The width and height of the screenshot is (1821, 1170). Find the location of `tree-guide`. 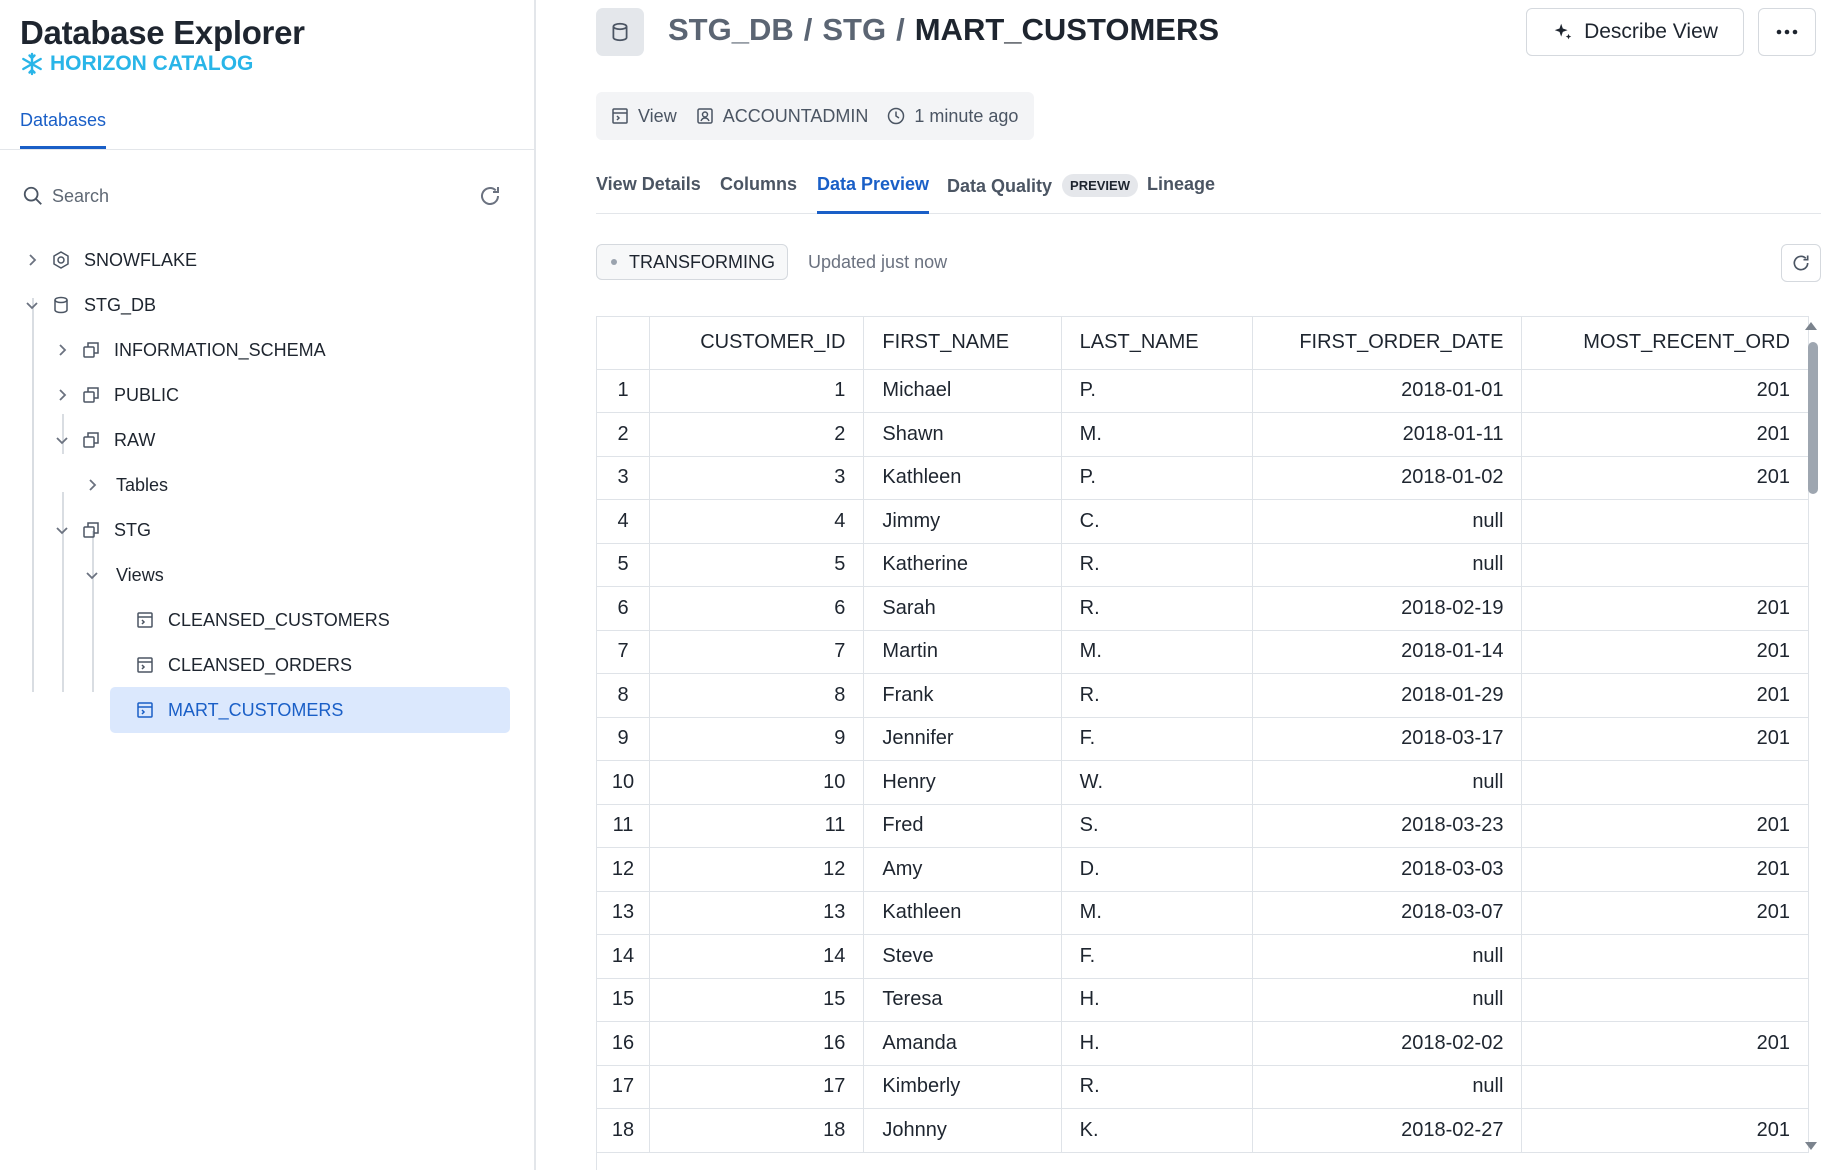

tree-guide is located at coordinates (33, 495).